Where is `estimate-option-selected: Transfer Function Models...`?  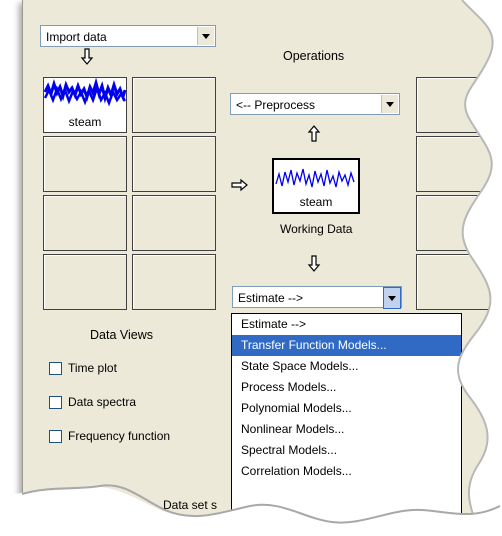
estimate-option-selected: Transfer Function Models... is located at coordinates (346, 345).